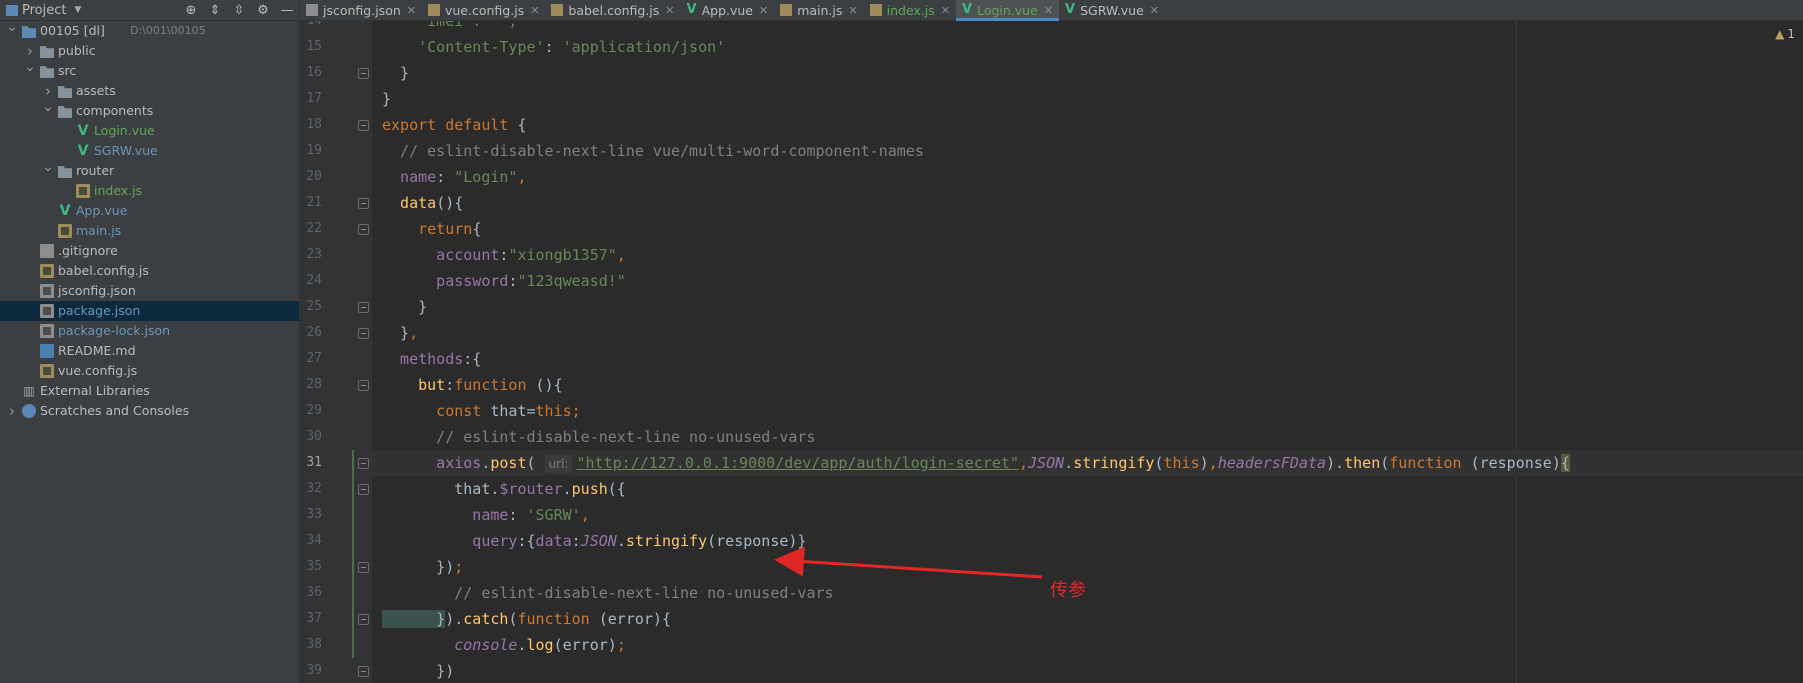  Describe the element at coordinates (1087, 670) in the screenshot. I see `code-line: })` at that location.